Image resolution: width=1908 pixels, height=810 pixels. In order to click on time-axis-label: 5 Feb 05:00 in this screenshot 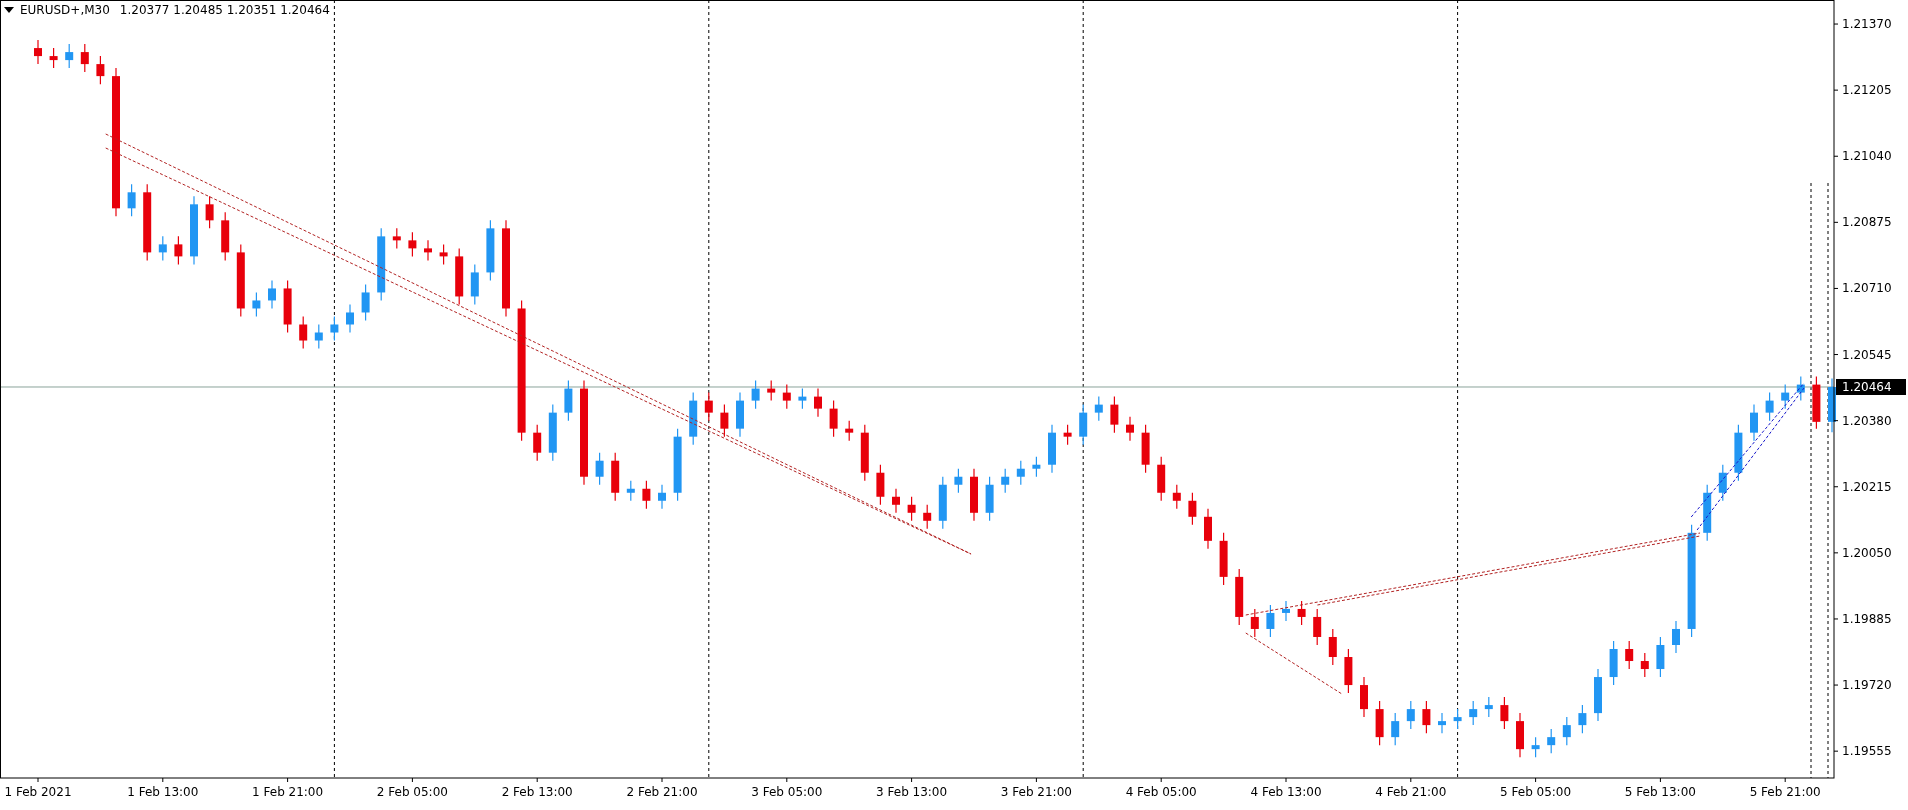, I will do `click(1536, 792)`.